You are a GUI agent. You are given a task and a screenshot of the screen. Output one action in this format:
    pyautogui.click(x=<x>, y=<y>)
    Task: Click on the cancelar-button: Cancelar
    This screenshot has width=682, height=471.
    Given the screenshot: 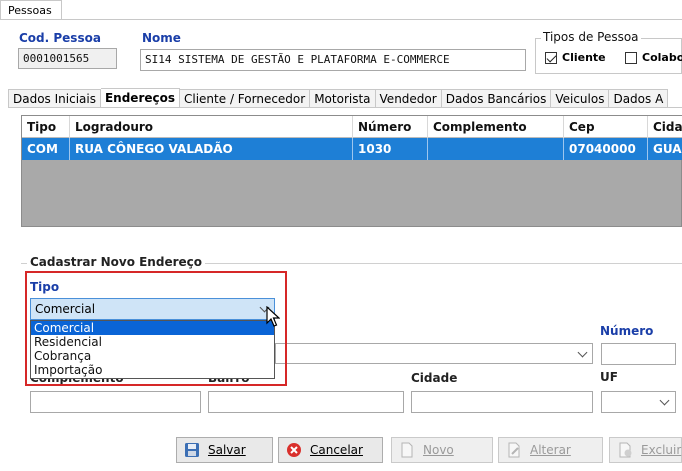 What is the action you would take?
    pyautogui.click(x=330, y=450)
    